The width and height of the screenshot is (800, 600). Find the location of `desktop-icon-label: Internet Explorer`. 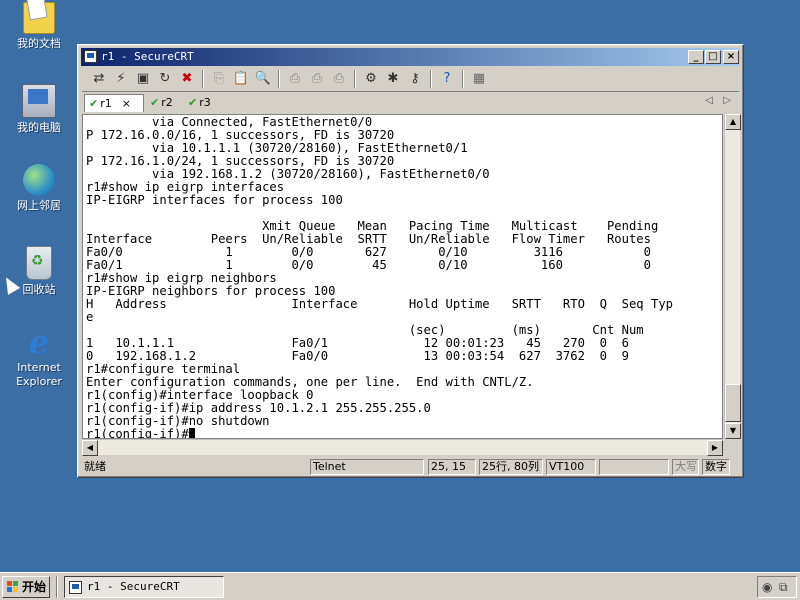

desktop-icon-label: Internet Explorer is located at coordinates (39, 374).